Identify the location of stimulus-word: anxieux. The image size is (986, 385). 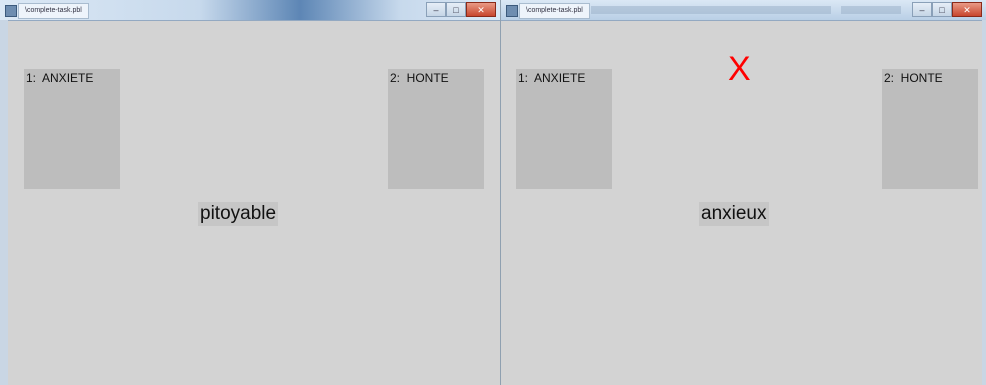
(734, 214).